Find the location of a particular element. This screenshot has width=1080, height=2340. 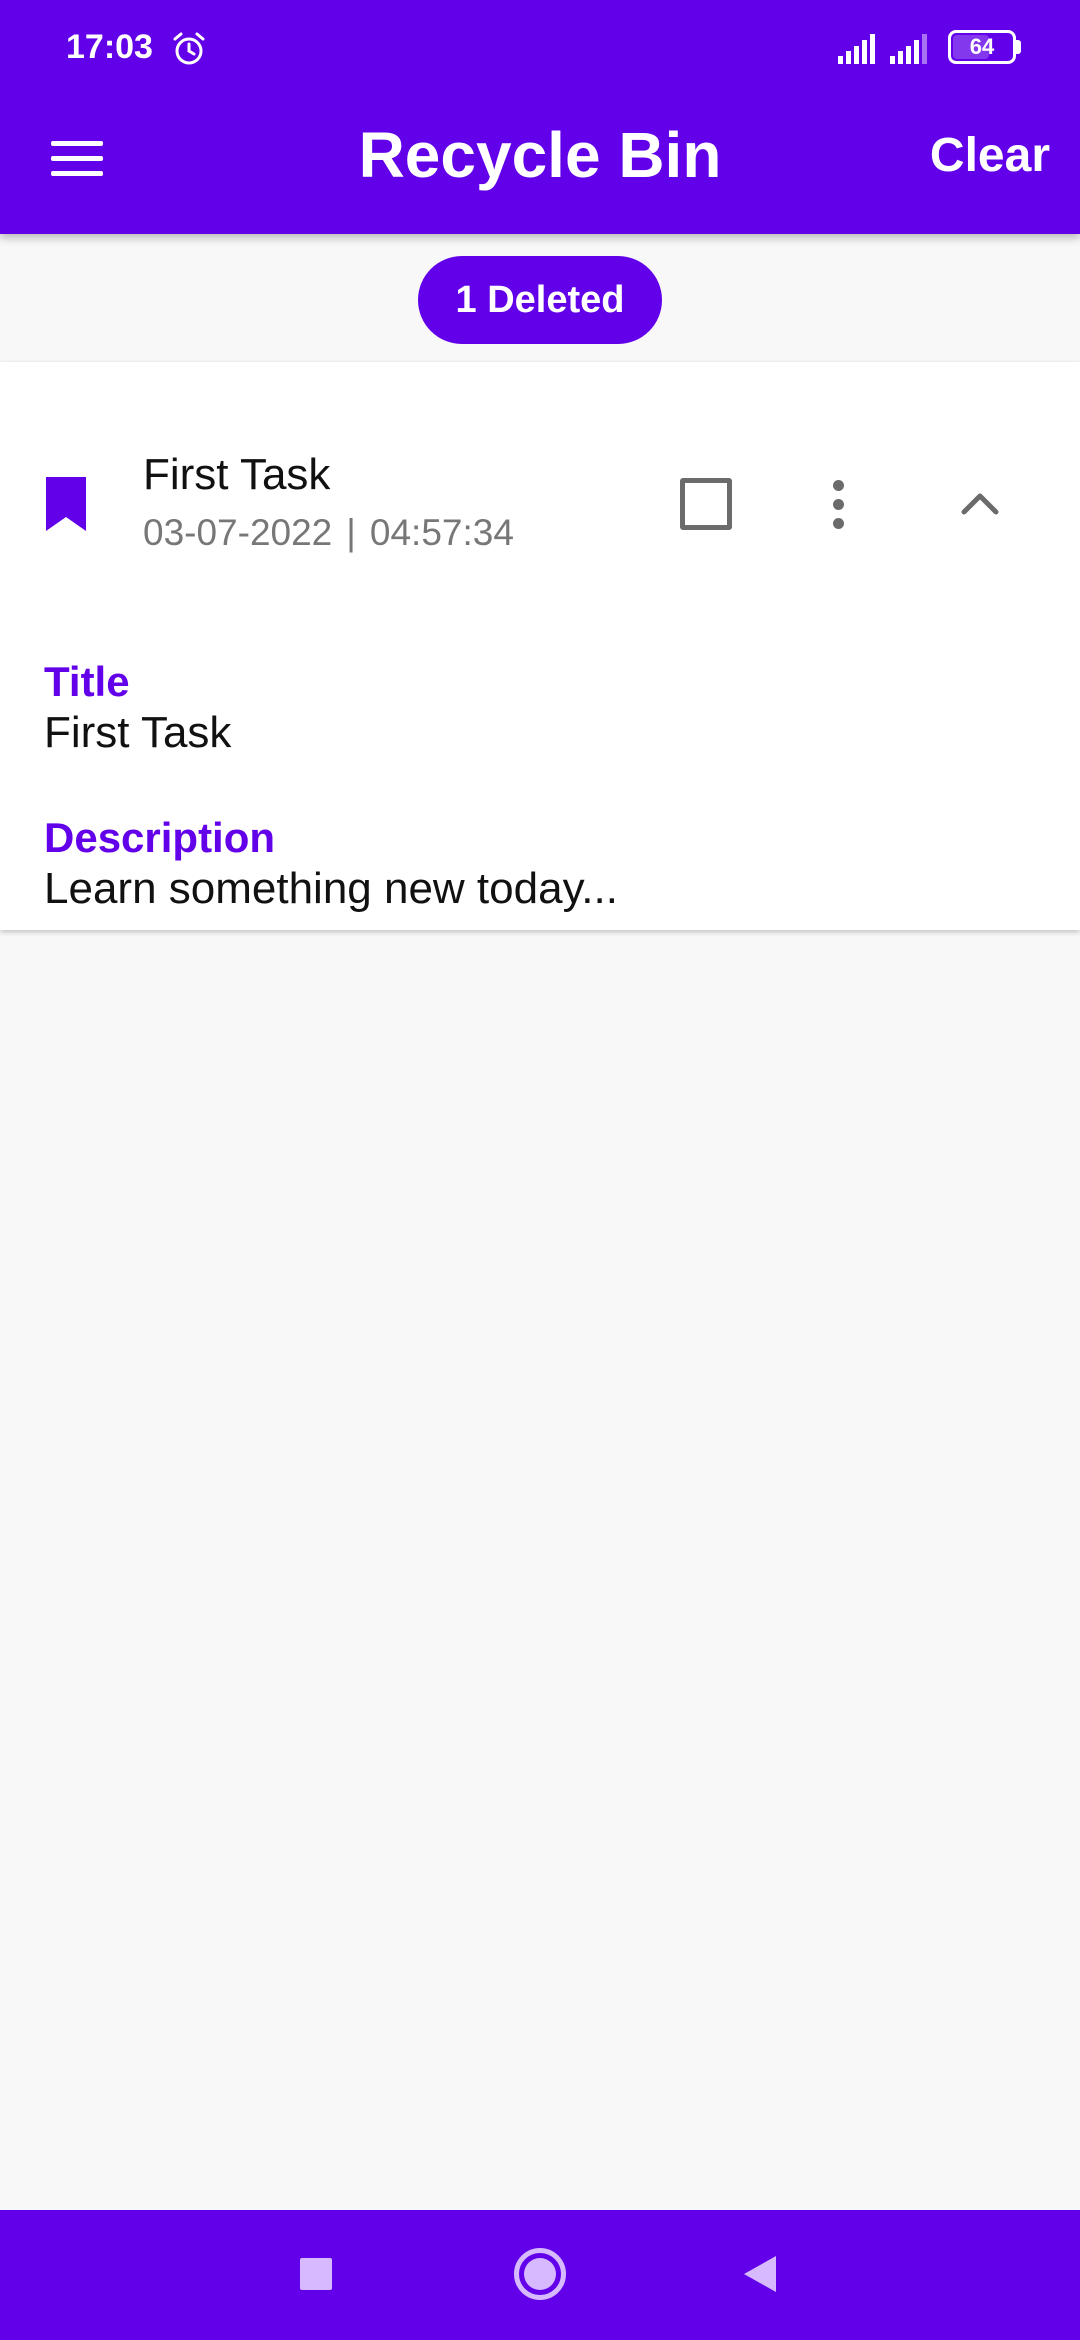

triangle-back-icon is located at coordinates (760, 2274).